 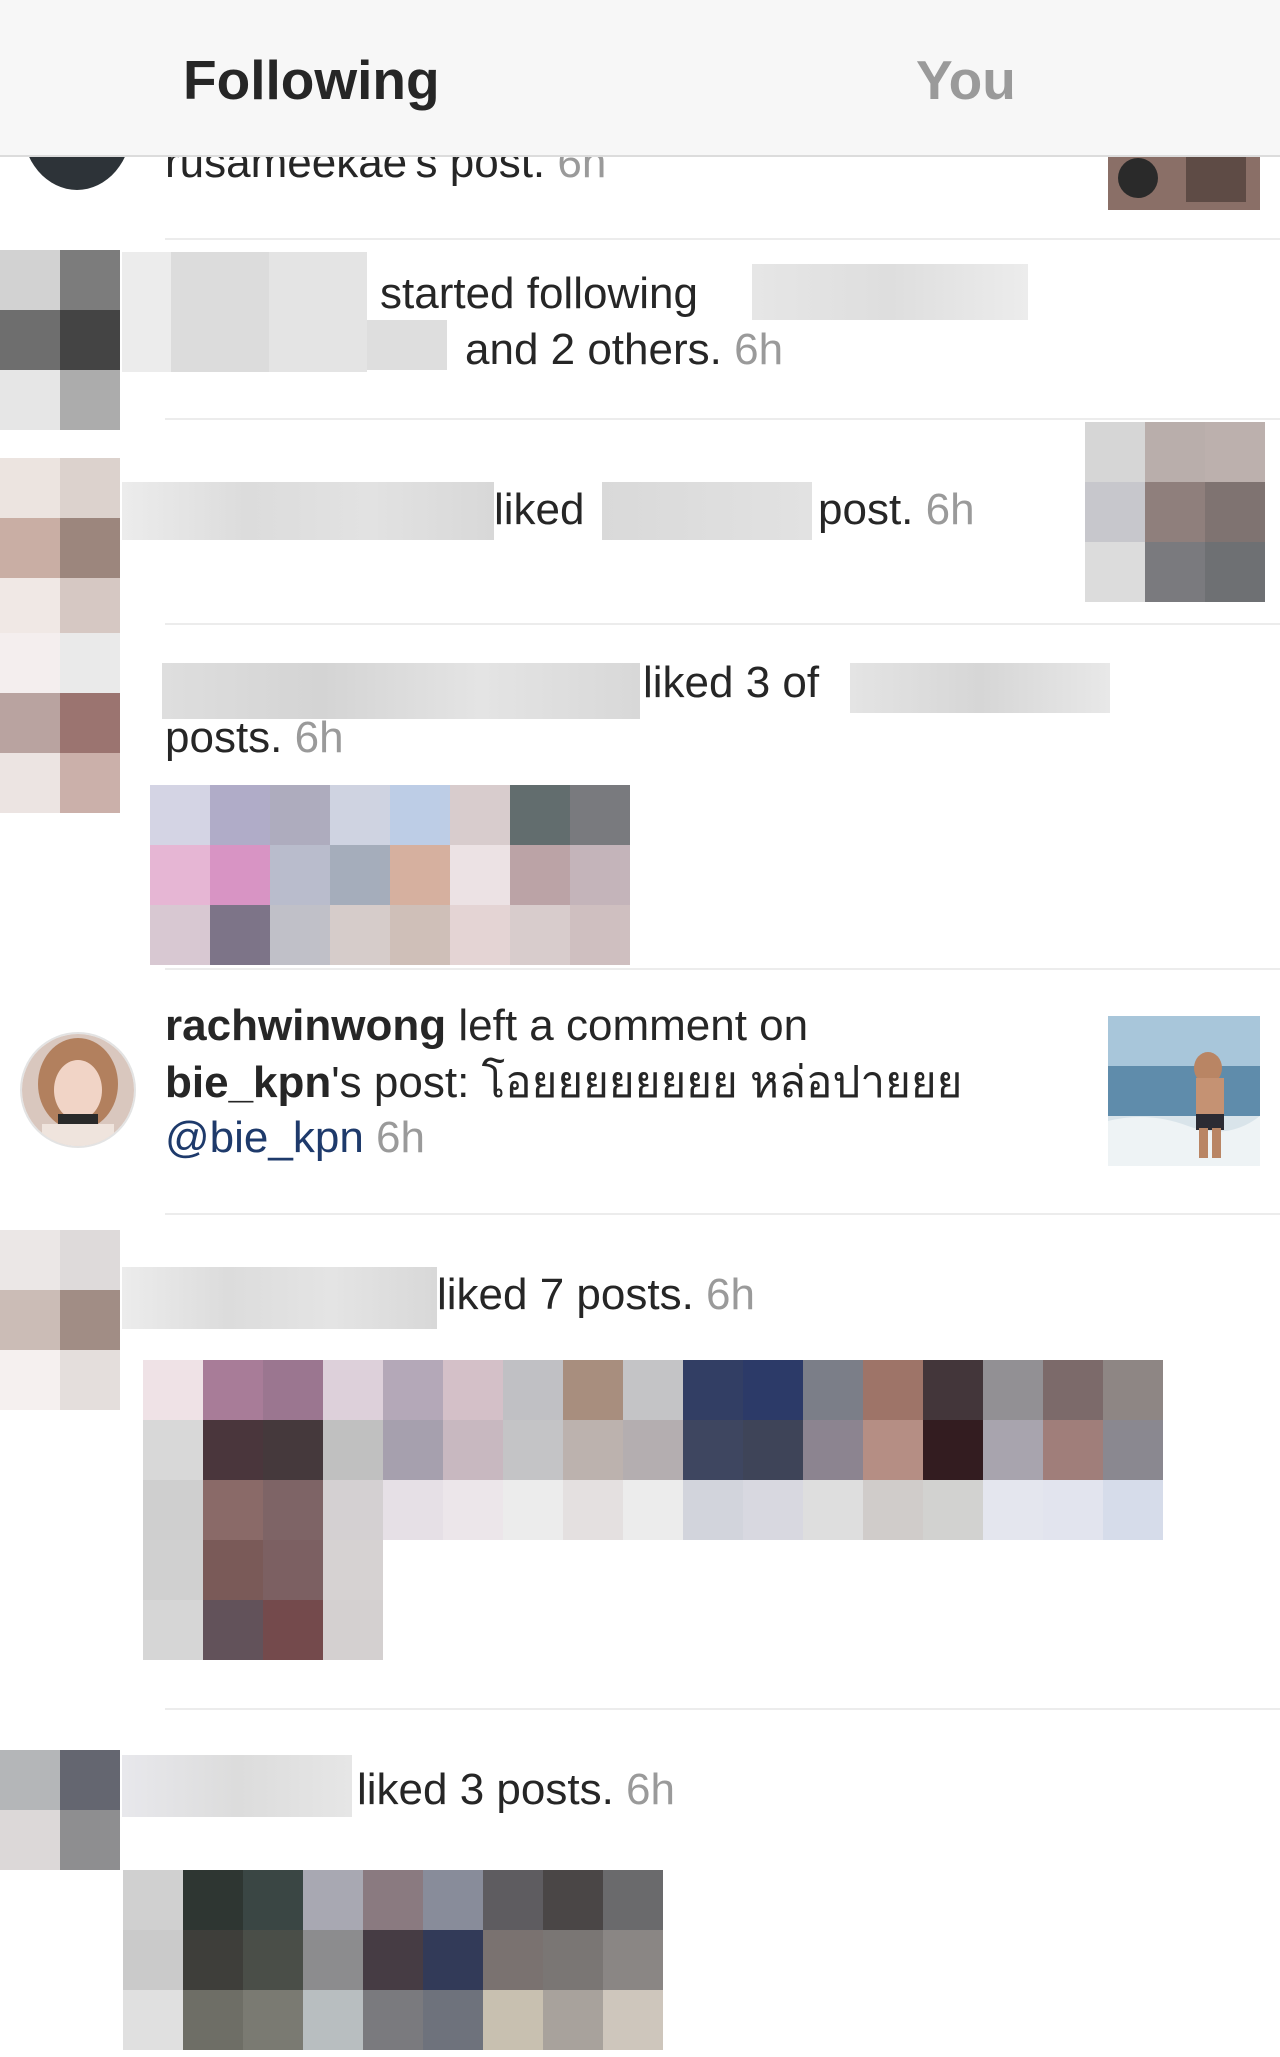 I want to click on activity-text: @bie_kpn 6h, so click(x=295, y=1137).